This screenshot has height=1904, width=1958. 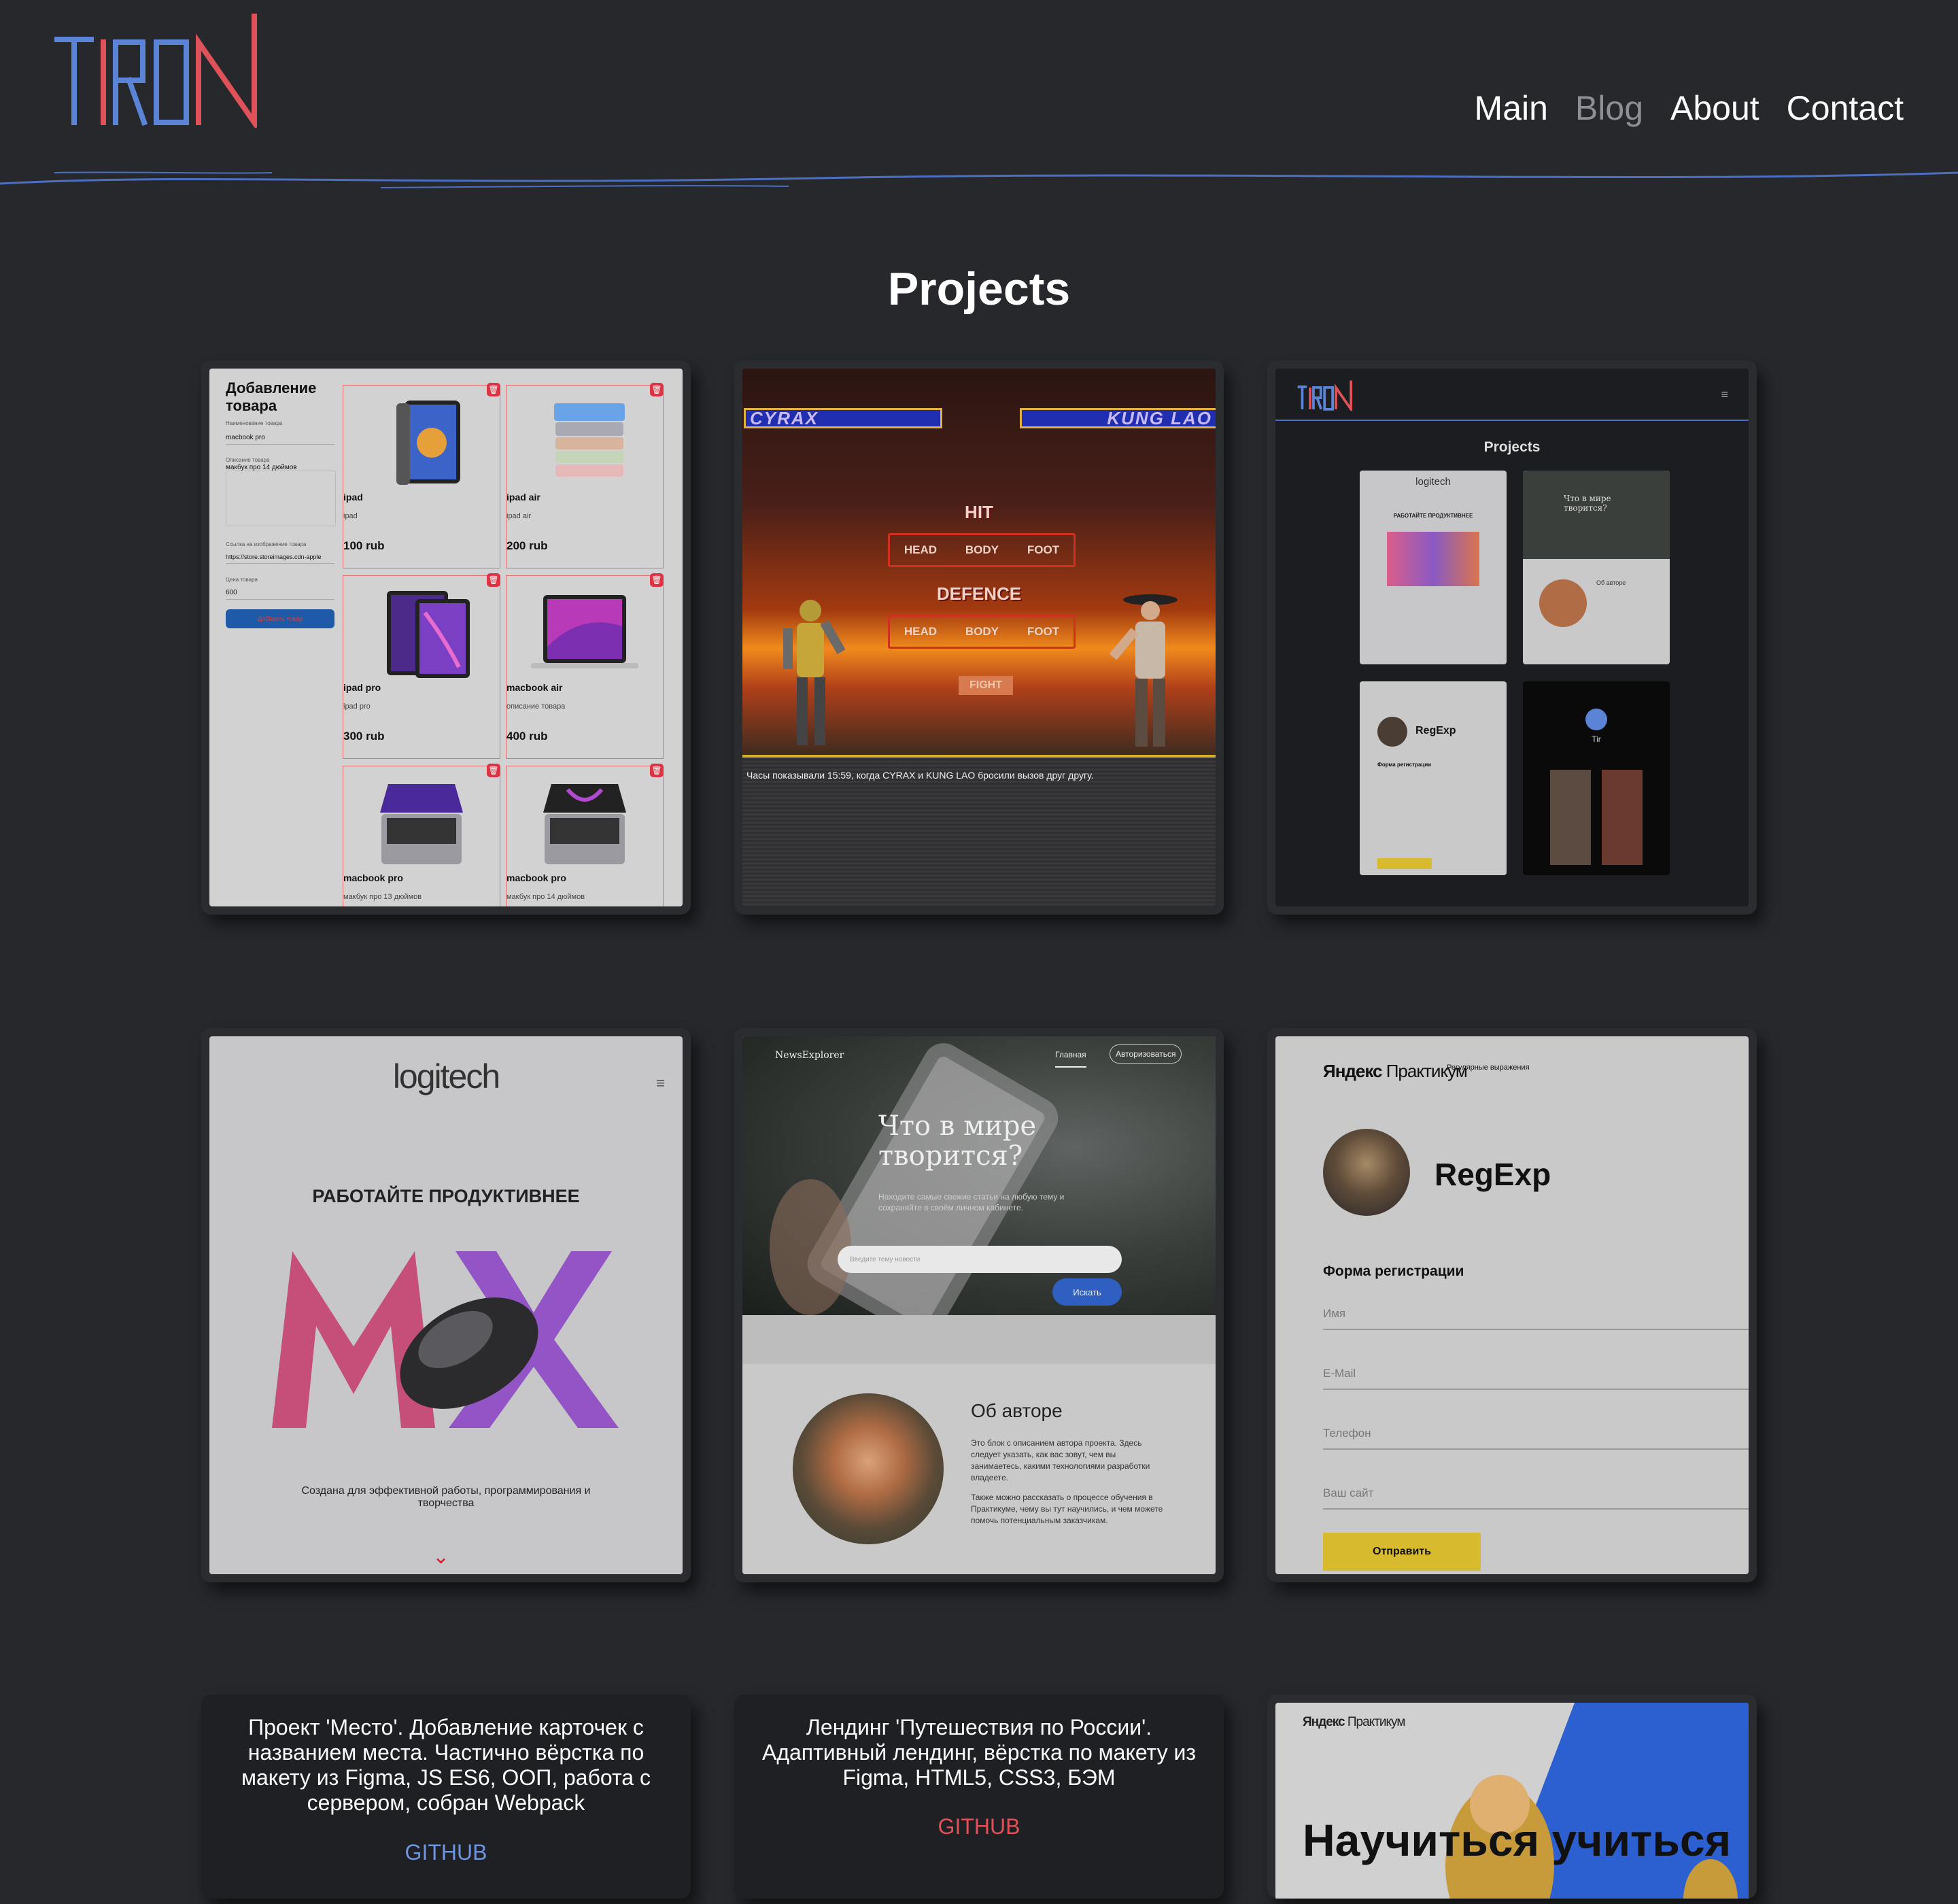 What do you see at coordinates (1512, 1797) in the screenshot?
I see `project-card-praktikum: Яндекс Практикум Научиться учиться` at bounding box center [1512, 1797].